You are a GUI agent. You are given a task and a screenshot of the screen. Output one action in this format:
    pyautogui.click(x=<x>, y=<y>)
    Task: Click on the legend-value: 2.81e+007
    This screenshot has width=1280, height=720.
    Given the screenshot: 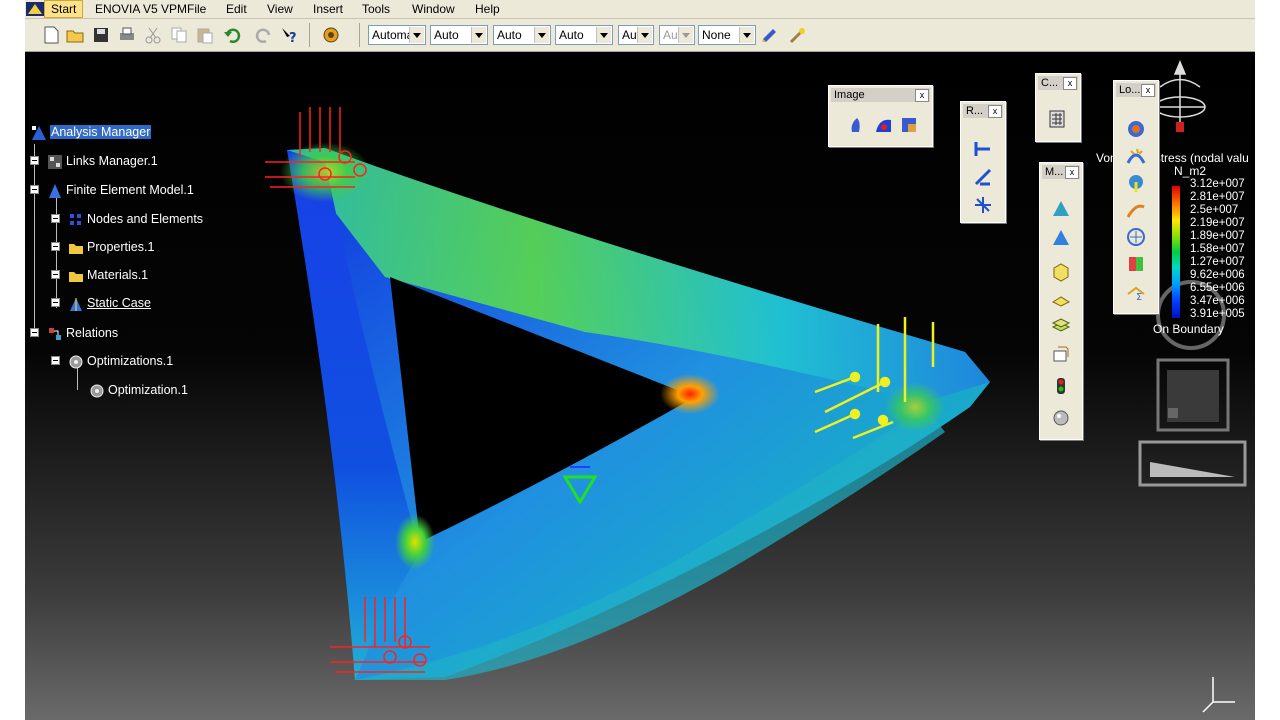 What is the action you would take?
    pyautogui.click(x=1217, y=197)
    